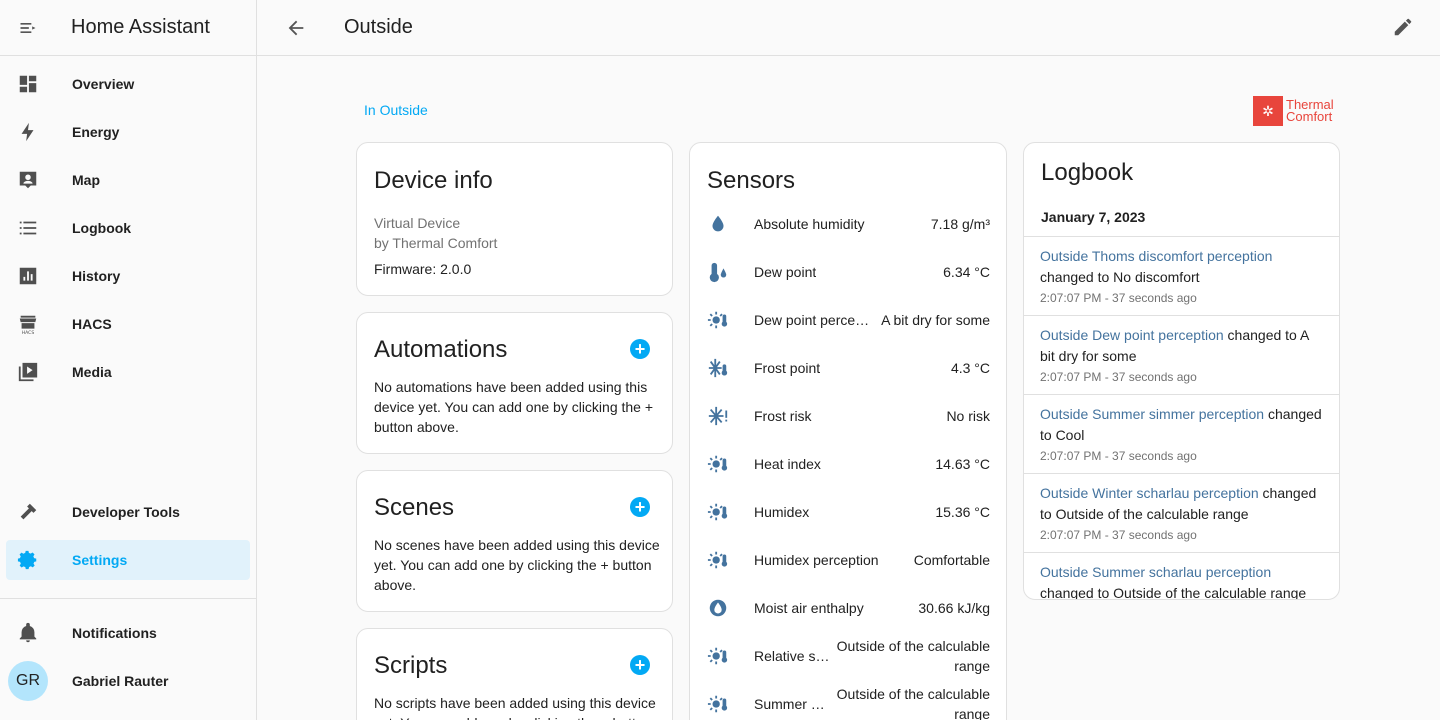 The height and width of the screenshot is (720, 1440). I want to click on sidebar-item-notifications: Notifications, so click(128, 633).